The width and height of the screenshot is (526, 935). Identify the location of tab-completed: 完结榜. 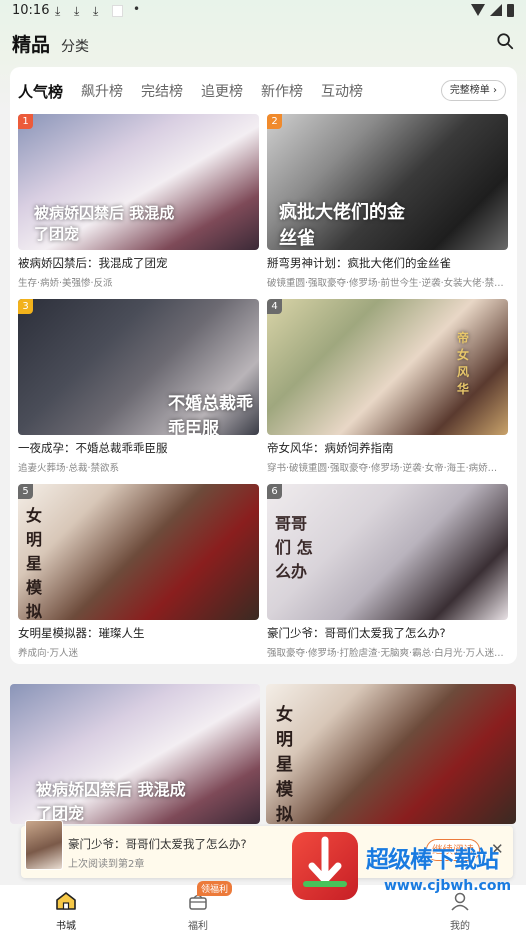
(162, 91).